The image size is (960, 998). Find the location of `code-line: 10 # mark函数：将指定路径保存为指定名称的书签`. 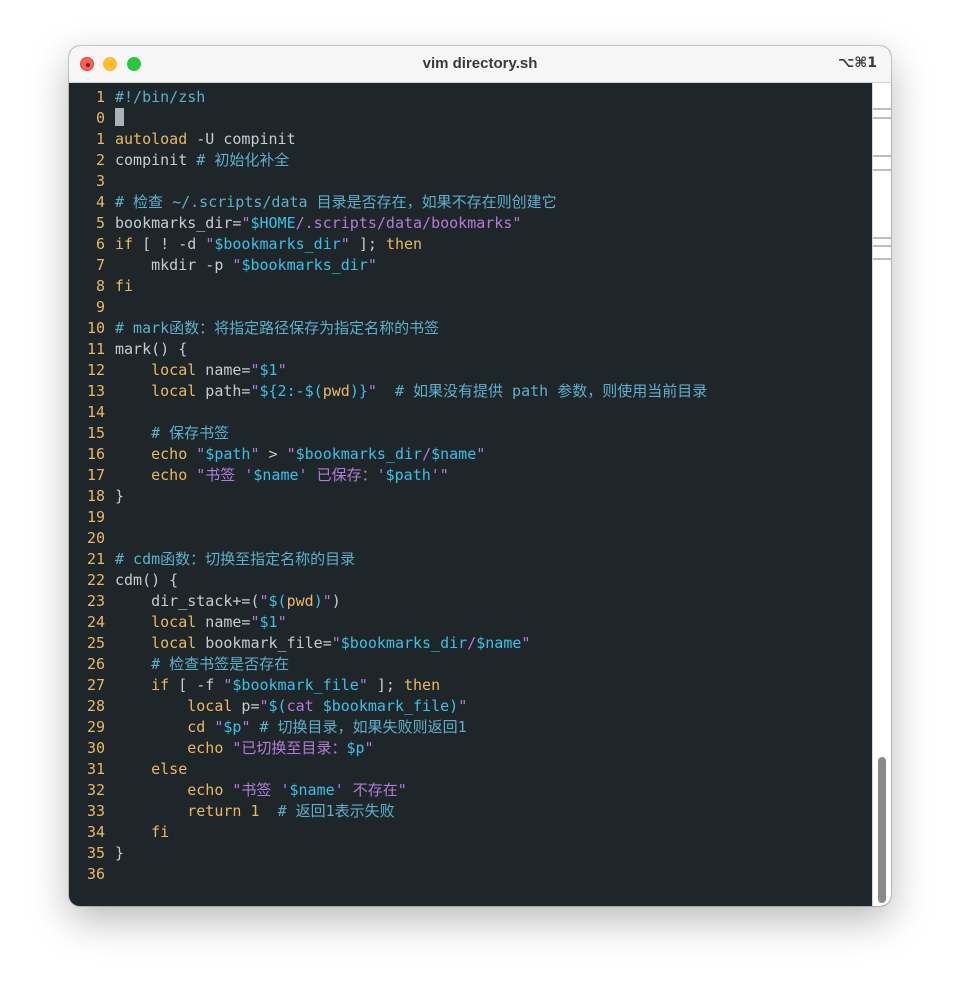

code-line: 10 # mark函数：将指定路径保存为指定名称的书签 is located at coordinates (254, 328).